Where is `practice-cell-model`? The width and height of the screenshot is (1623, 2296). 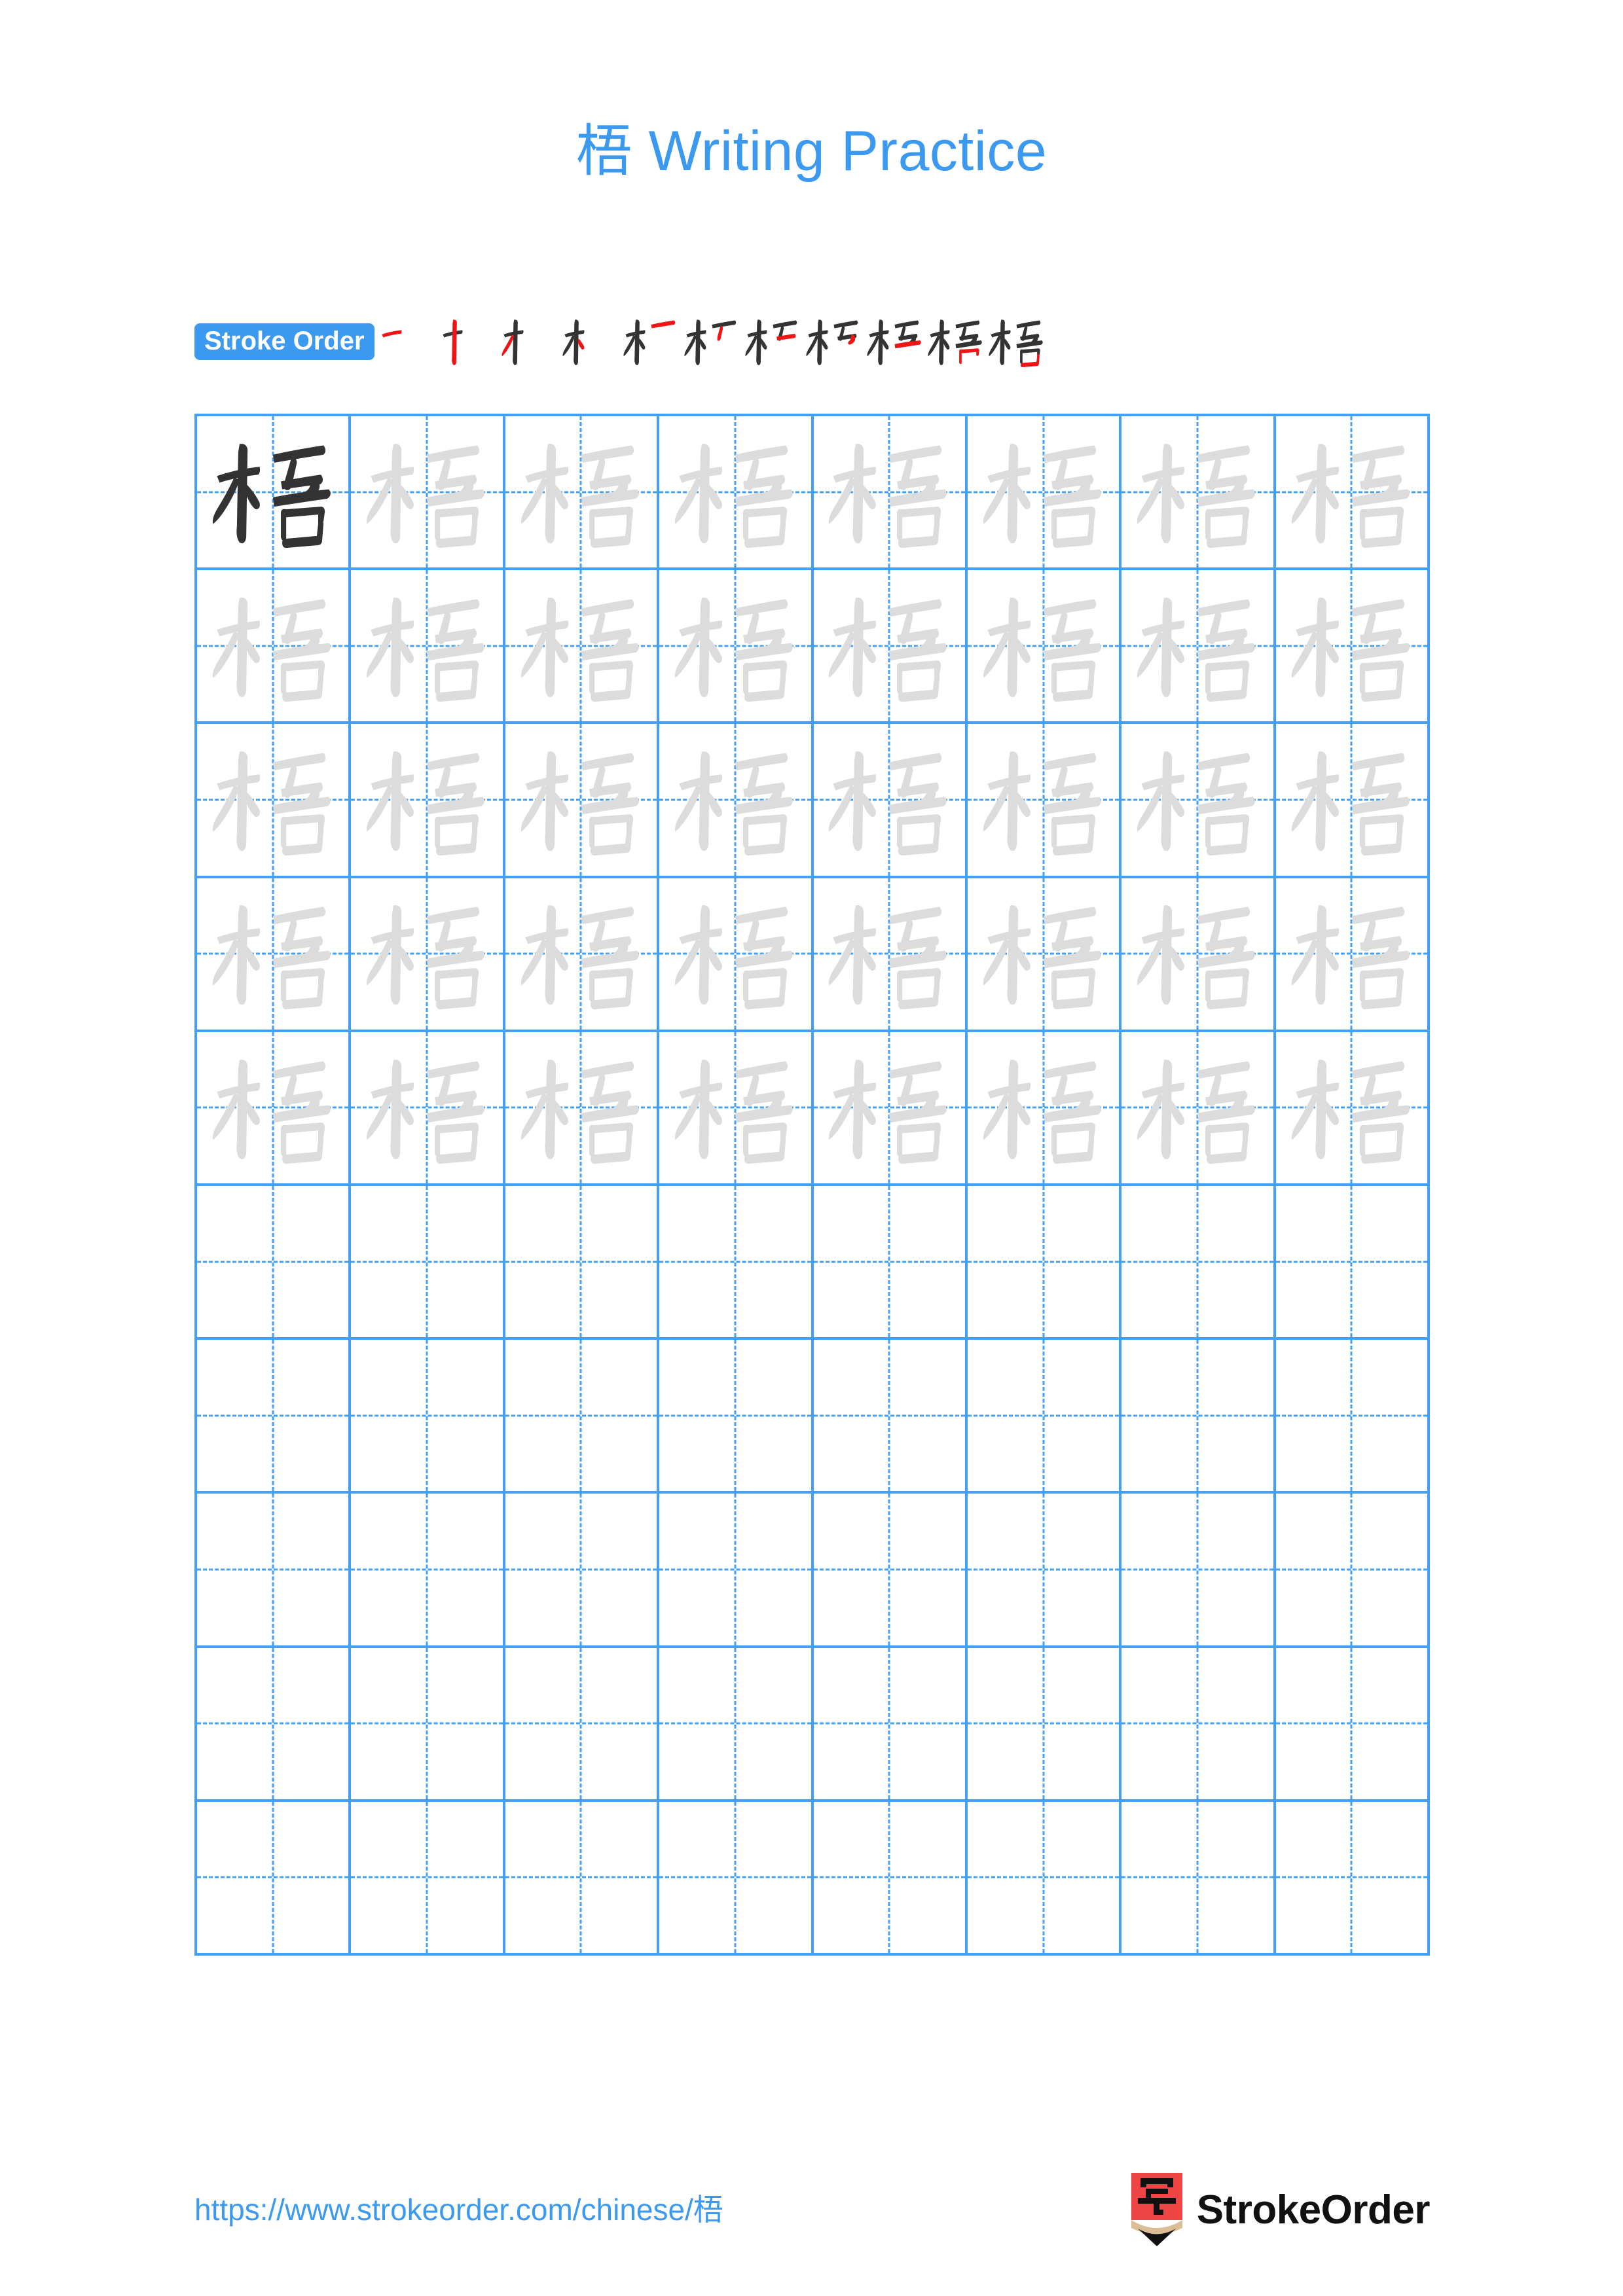
practice-cell-model is located at coordinates (274, 493).